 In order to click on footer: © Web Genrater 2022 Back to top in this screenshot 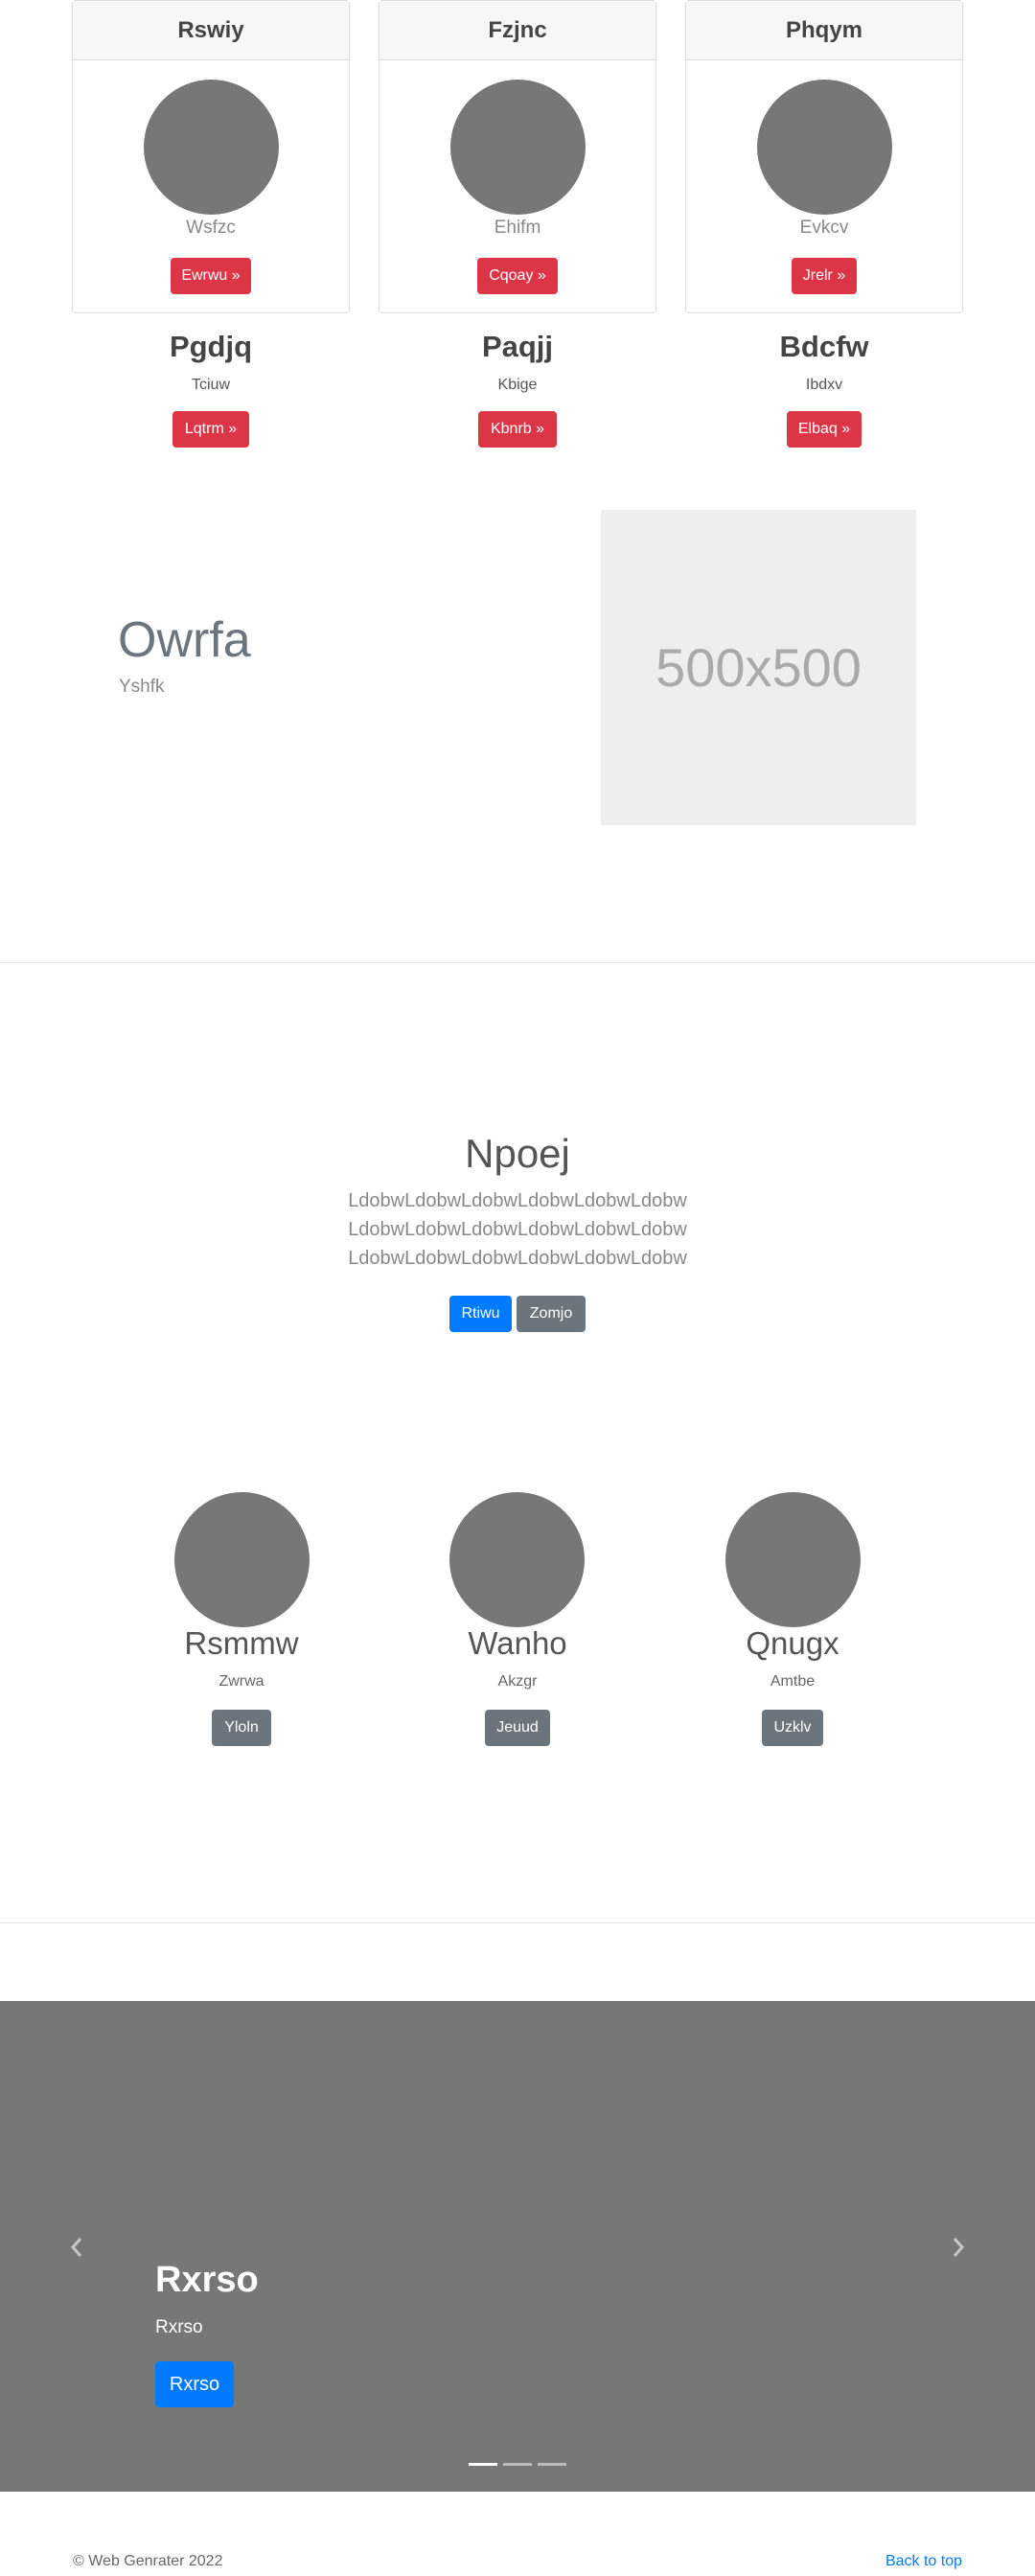, I will do `click(517, 2534)`.